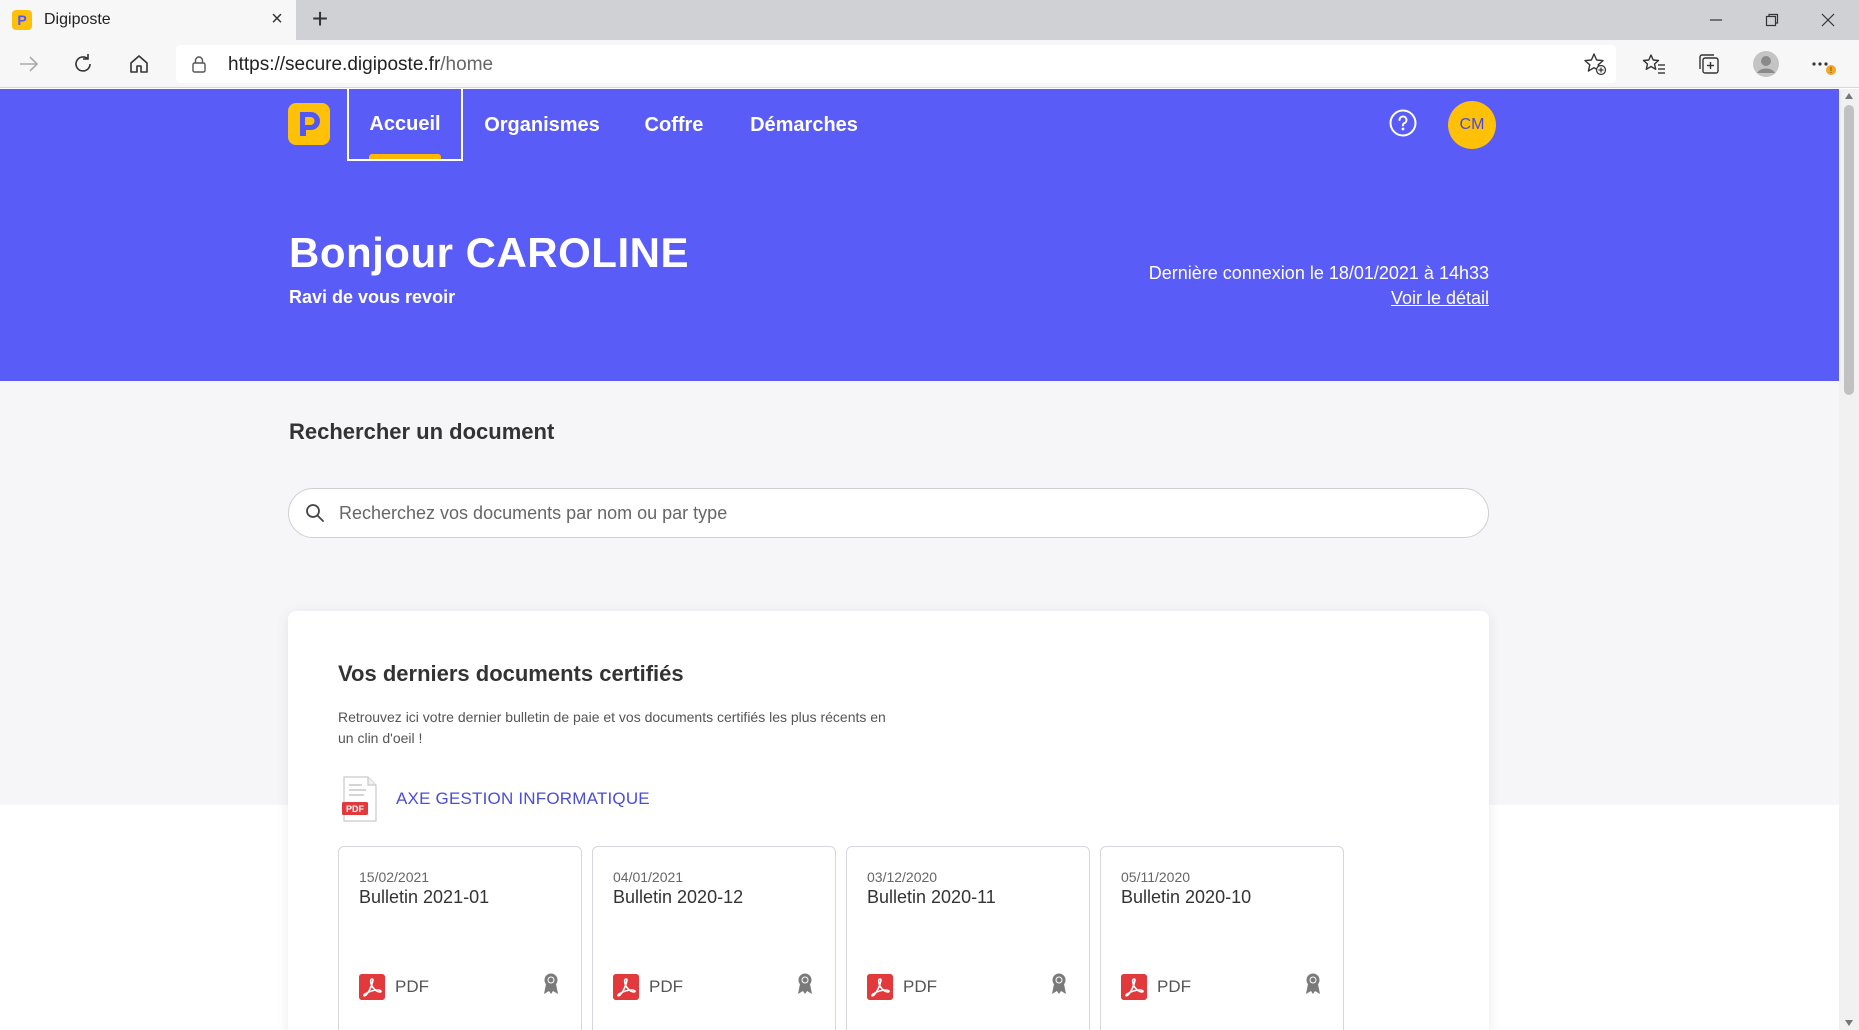 The image size is (1859, 1030). I want to click on digiposte-logo-icon, so click(309, 124).